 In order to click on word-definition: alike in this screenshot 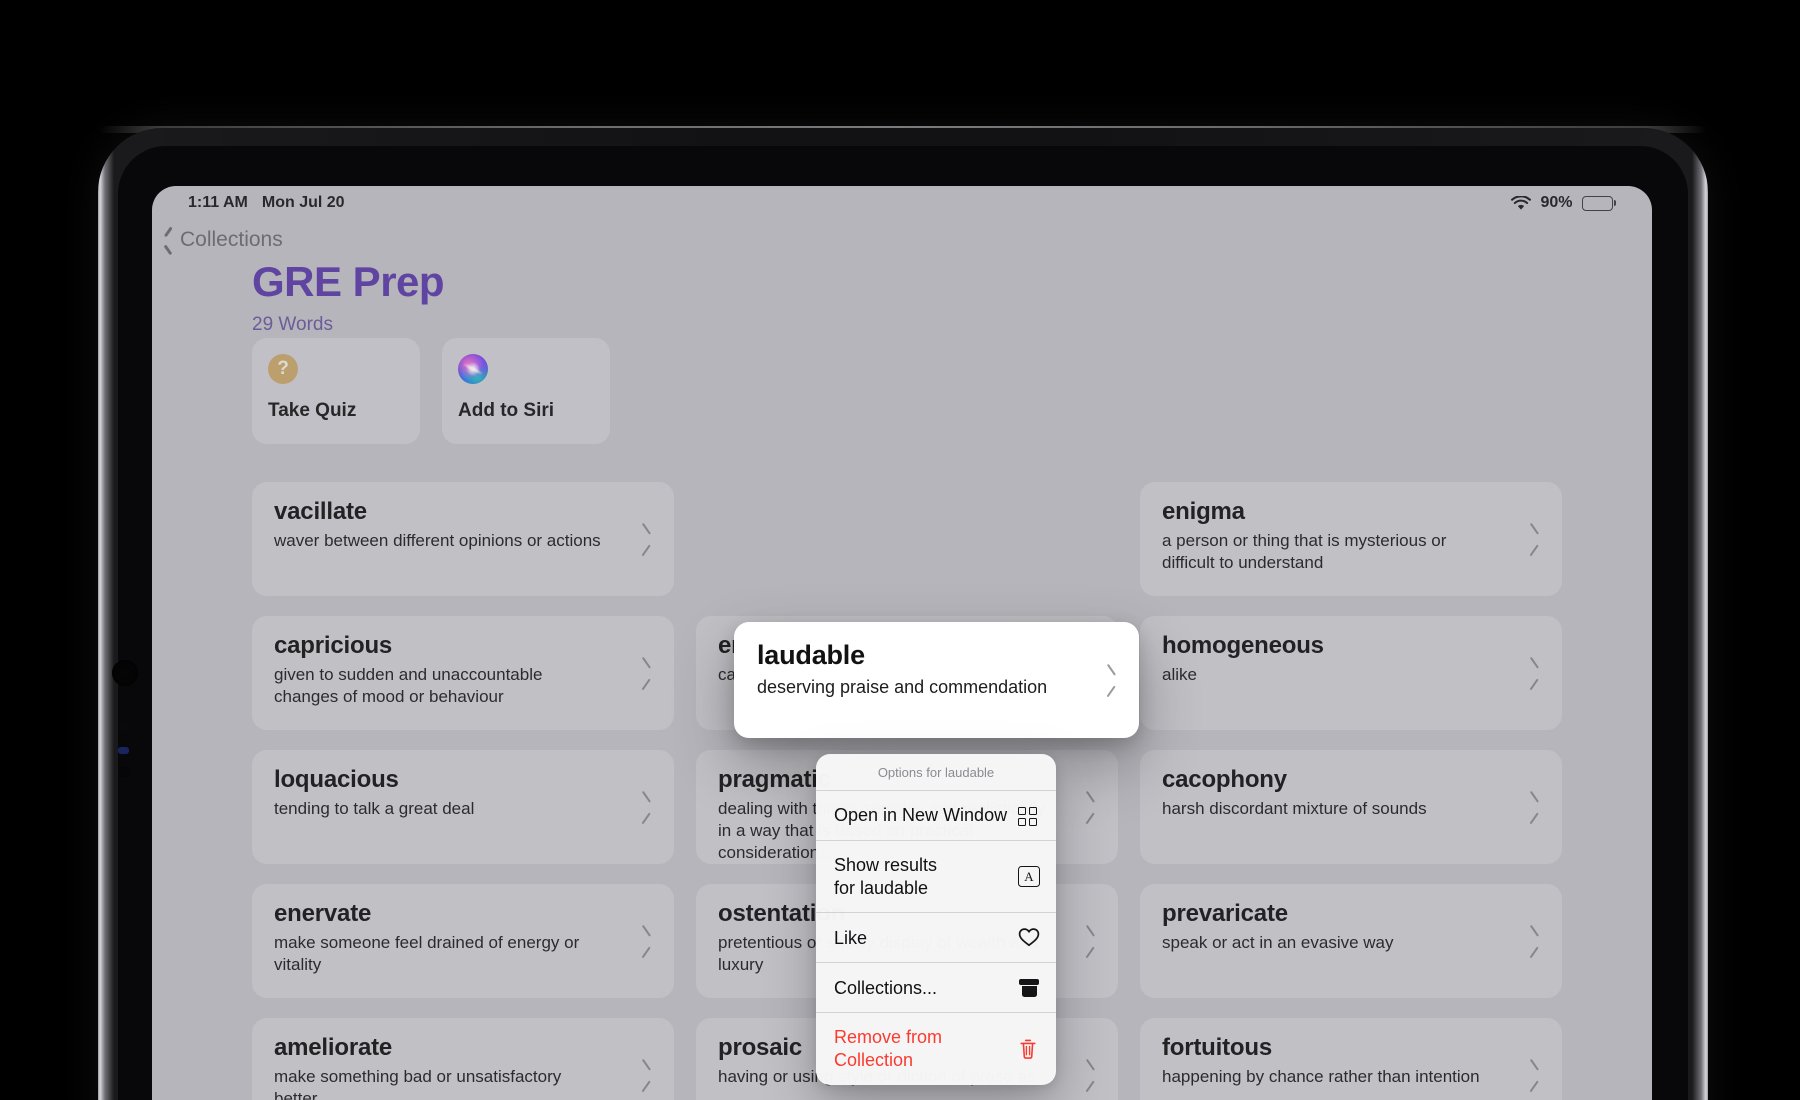, I will do `click(1179, 674)`.